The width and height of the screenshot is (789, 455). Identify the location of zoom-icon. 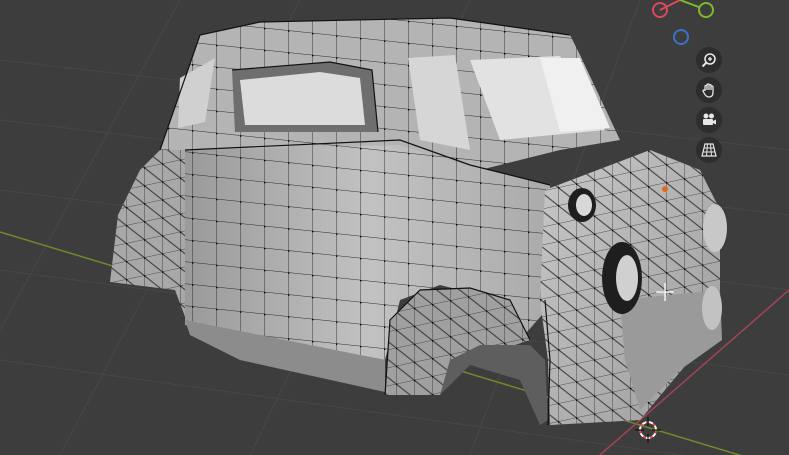
(708, 60).